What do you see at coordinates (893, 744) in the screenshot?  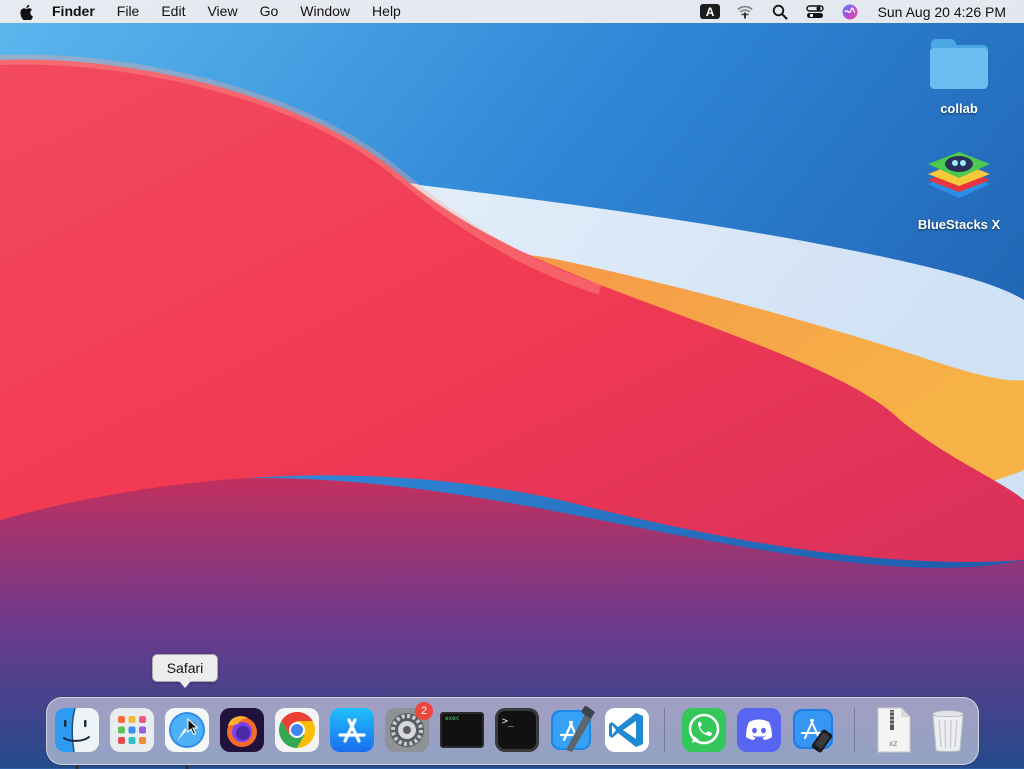 I see `archive-ext-label: XZ` at bounding box center [893, 744].